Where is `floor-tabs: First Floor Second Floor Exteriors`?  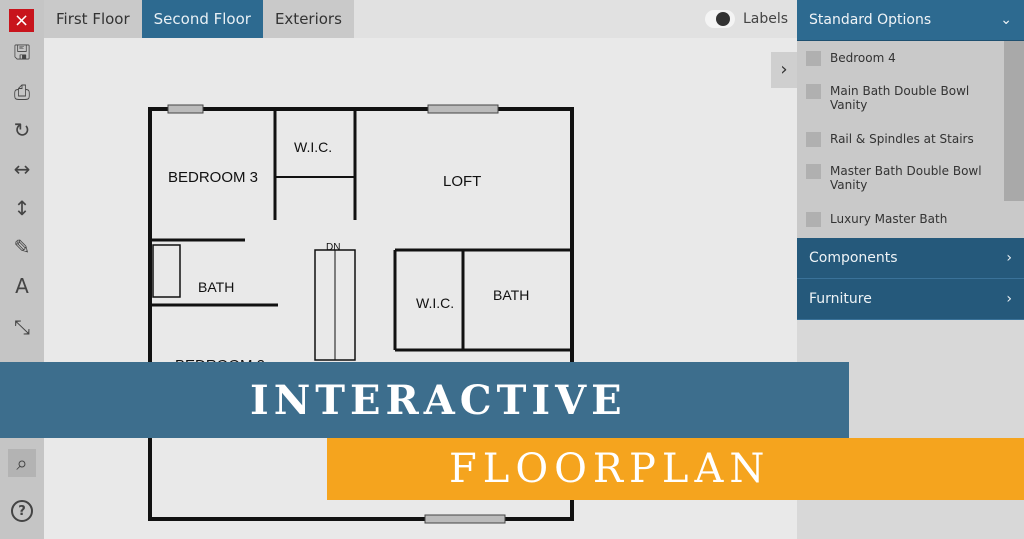
floor-tabs: First Floor Second Floor Exteriors is located at coordinates (199, 19).